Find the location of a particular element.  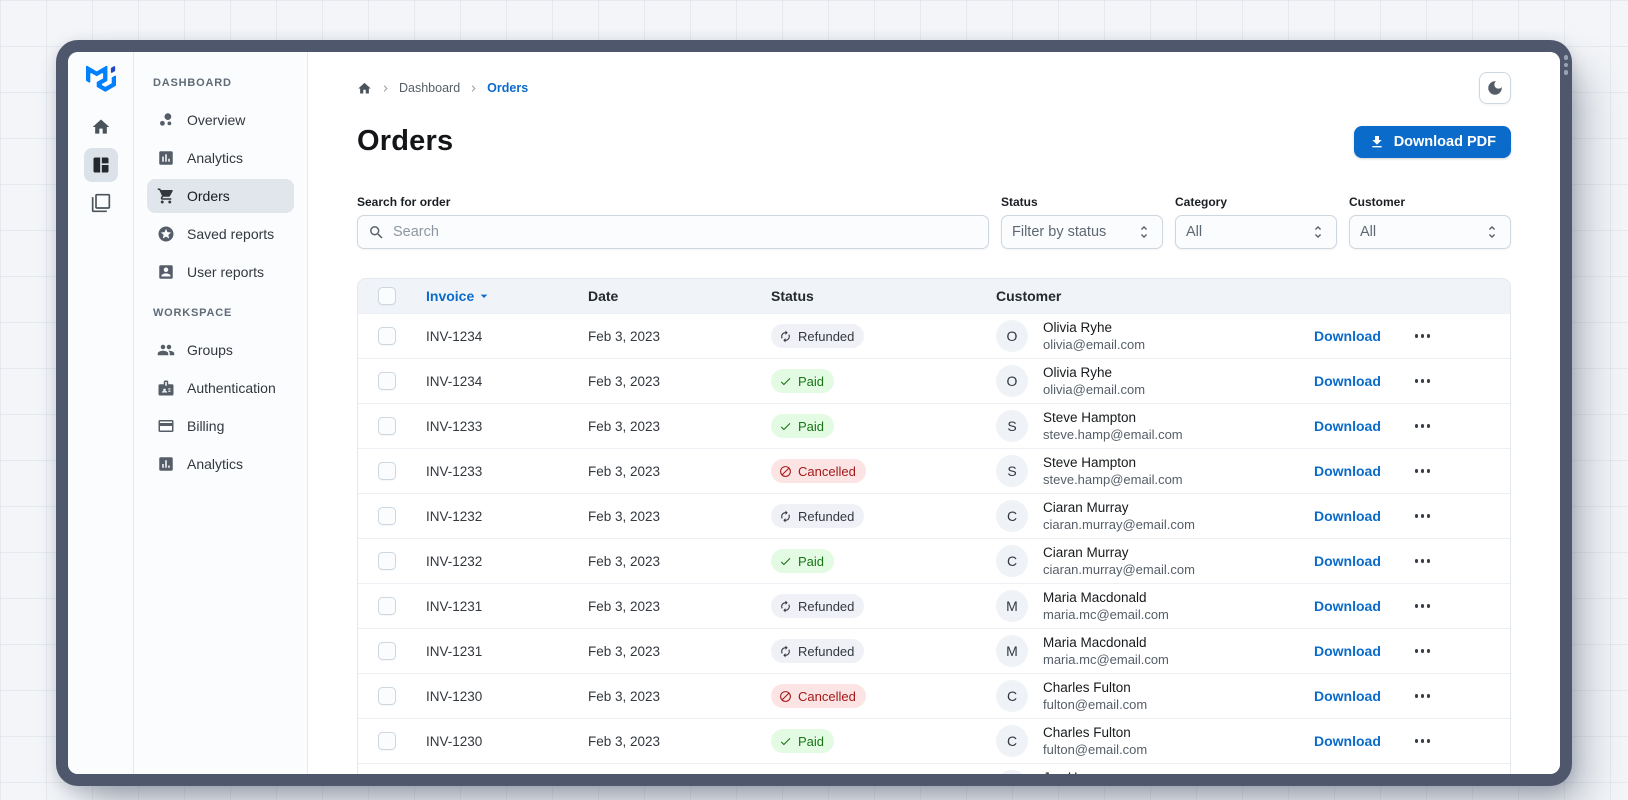

breadcrumb-orders: Orders is located at coordinates (507, 88).